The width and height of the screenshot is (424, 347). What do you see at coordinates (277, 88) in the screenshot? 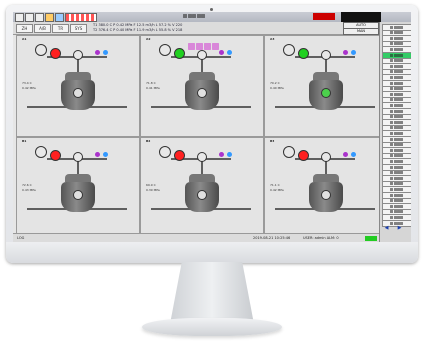
I see `pressure-value: 0.40 MPa` at bounding box center [277, 88].